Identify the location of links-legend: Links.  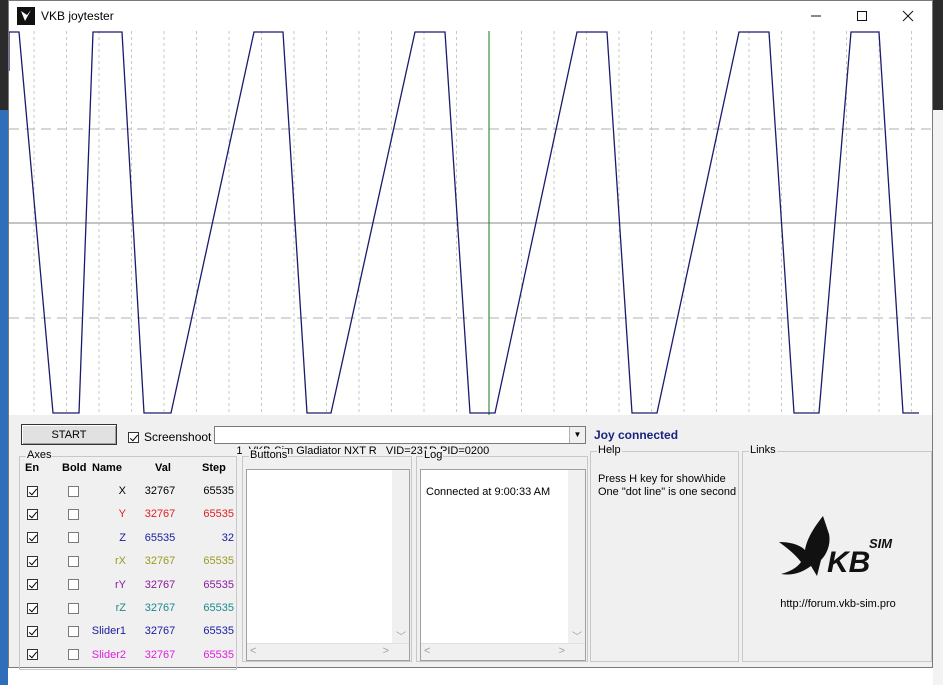
(763, 450).